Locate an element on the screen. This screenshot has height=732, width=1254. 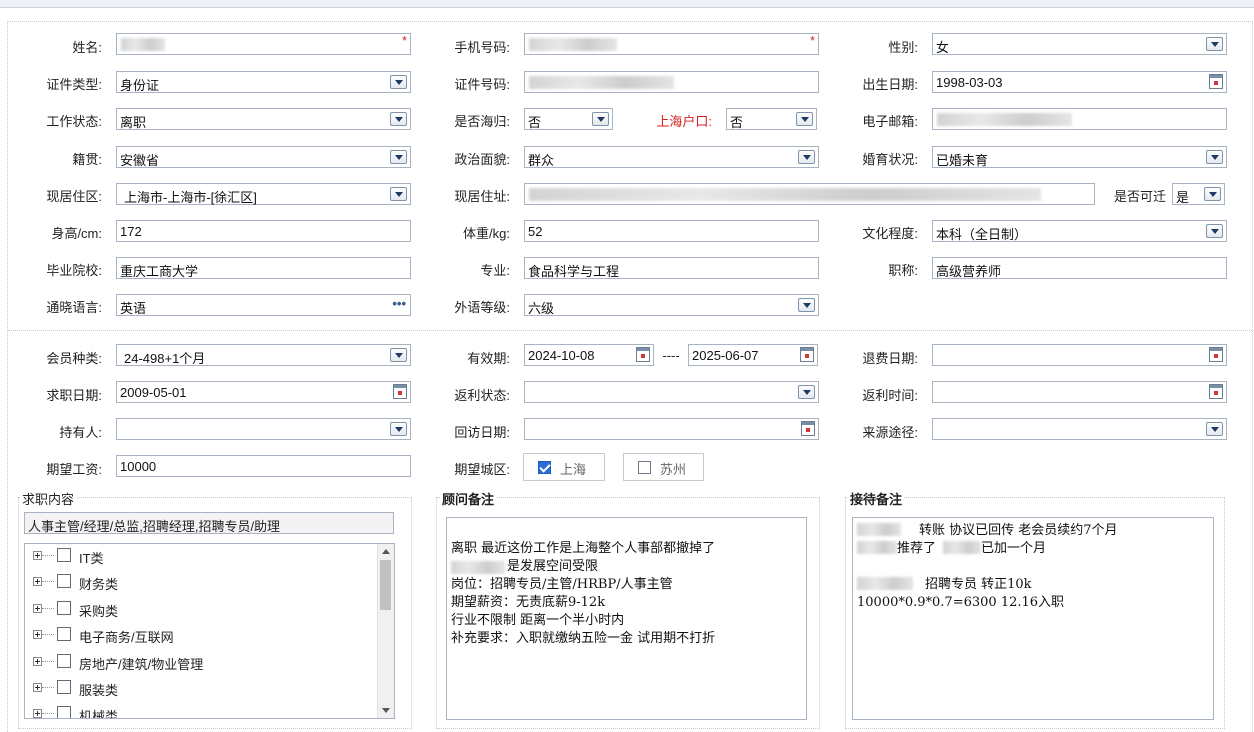
language-field: 英语 ••• is located at coordinates (263, 305).